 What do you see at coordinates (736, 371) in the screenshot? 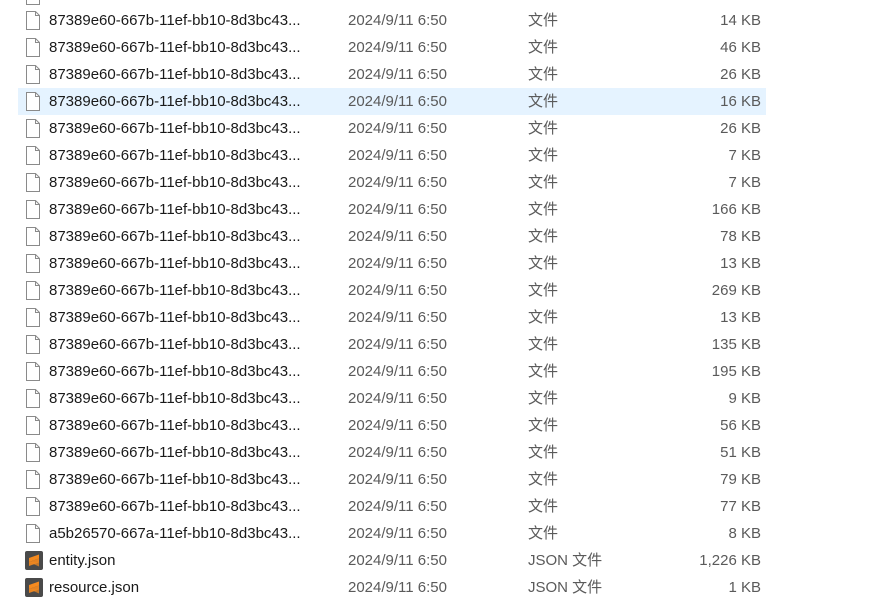
I see `file-size: 195 KB` at bounding box center [736, 371].